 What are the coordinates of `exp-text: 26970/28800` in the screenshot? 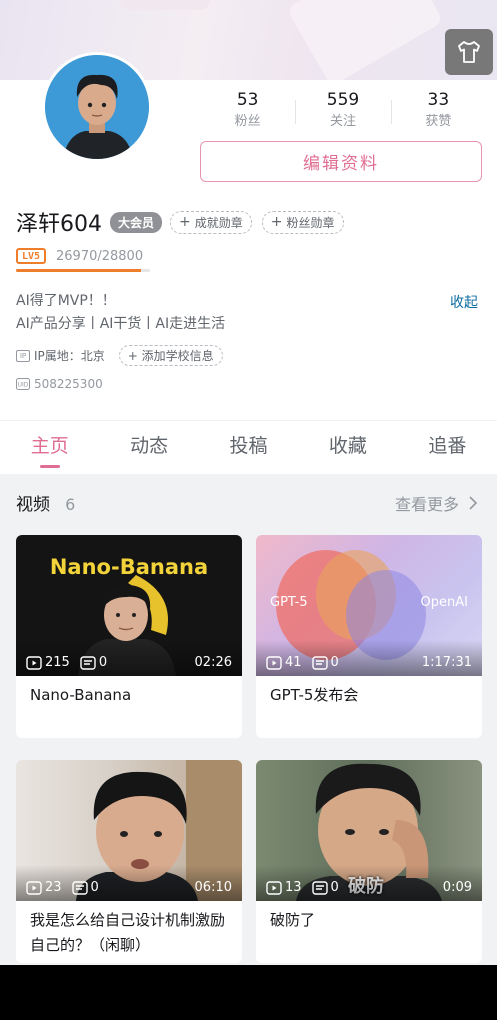 It's located at (100, 256).